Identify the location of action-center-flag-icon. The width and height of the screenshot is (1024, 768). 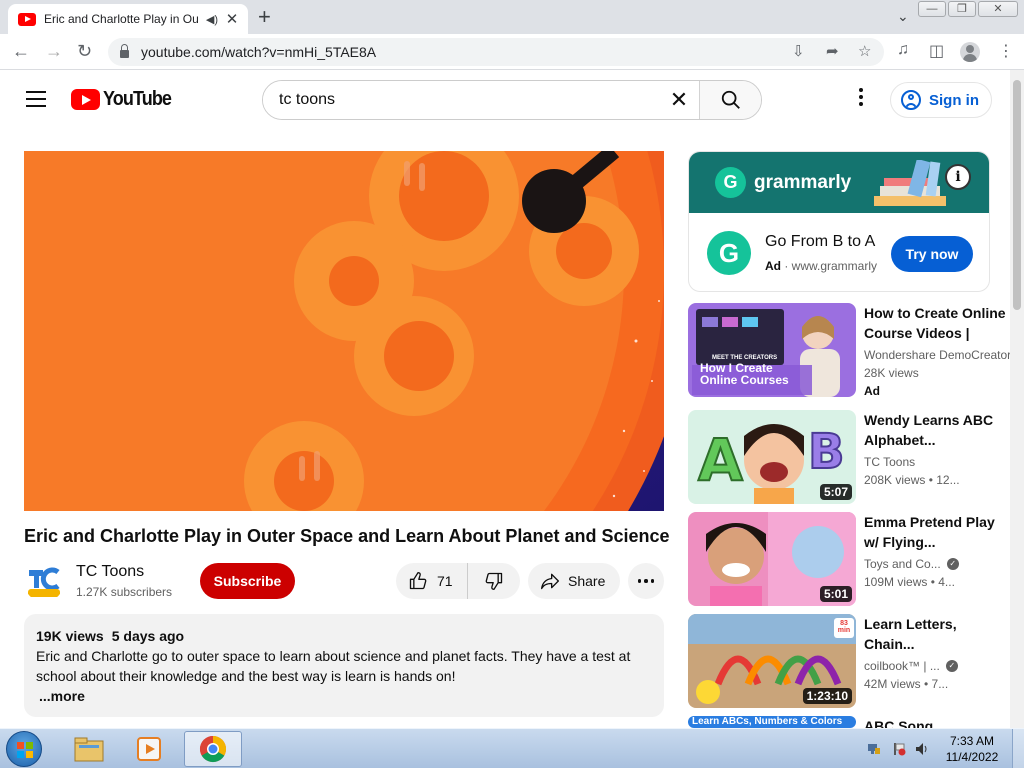
(899, 749).